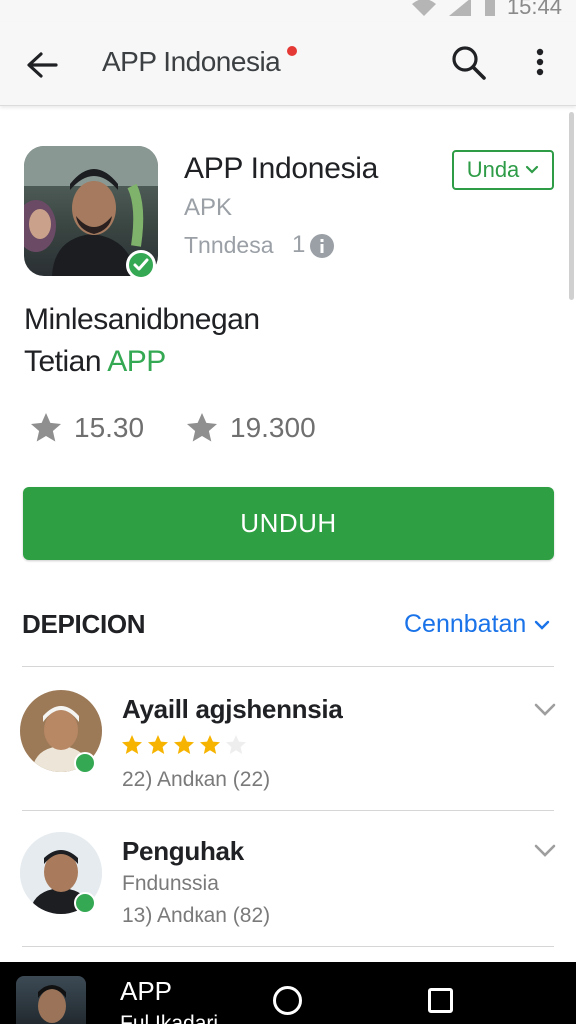 The height and width of the screenshot is (1024, 576). What do you see at coordinates (493, 169) in the screenshot?
I see `language-select-label: Unda` at bounding box center [493, 169].